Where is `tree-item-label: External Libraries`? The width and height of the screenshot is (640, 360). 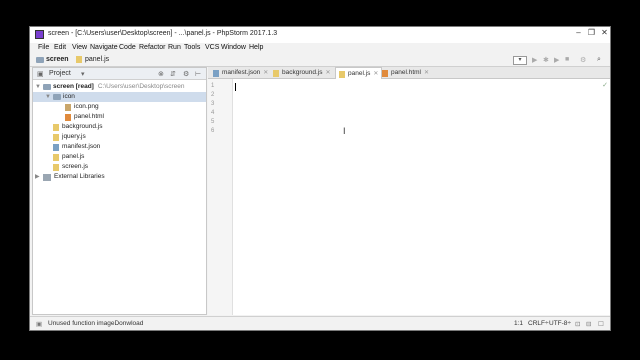 tree-item-label: External Libraries is located at coordinates (79, 176).